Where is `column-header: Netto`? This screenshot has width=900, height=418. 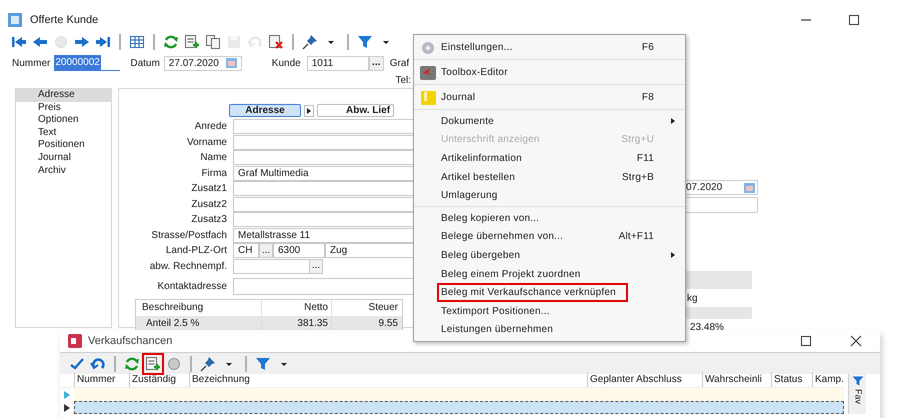 column-header: Netto is located at coordinates (296, 307).